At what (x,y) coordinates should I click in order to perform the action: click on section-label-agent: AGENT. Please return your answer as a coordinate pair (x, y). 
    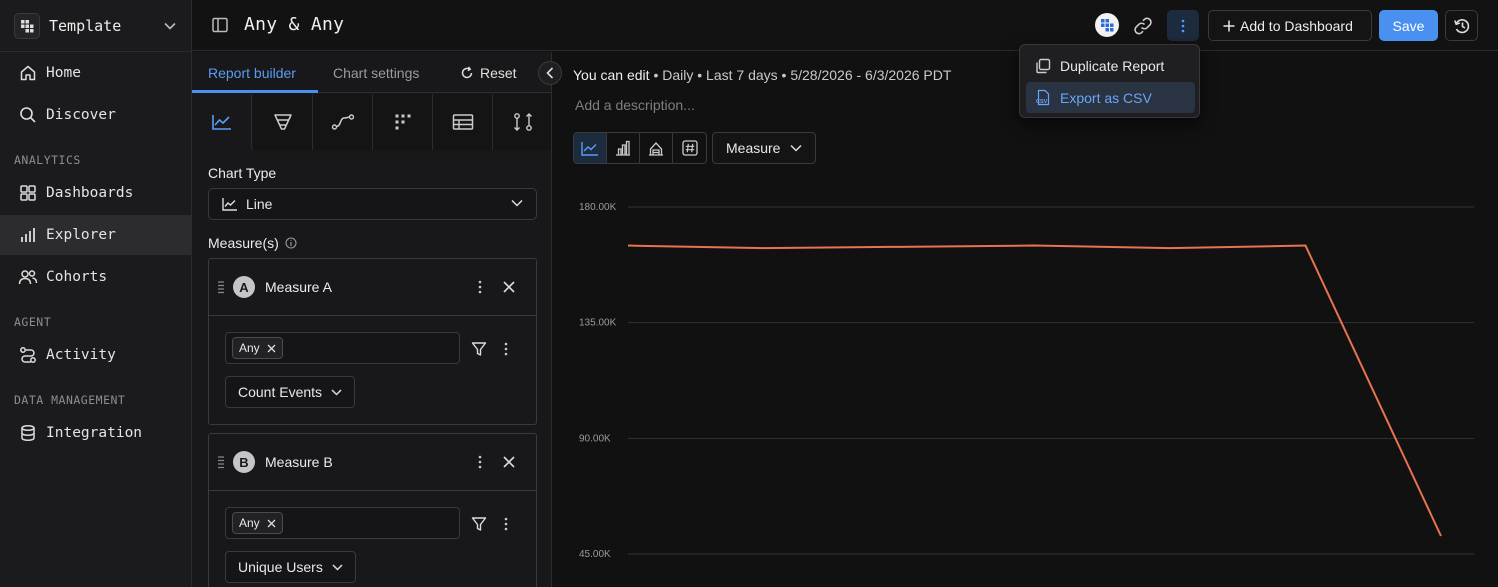
    Looking at the image, I should click on (33, 322).